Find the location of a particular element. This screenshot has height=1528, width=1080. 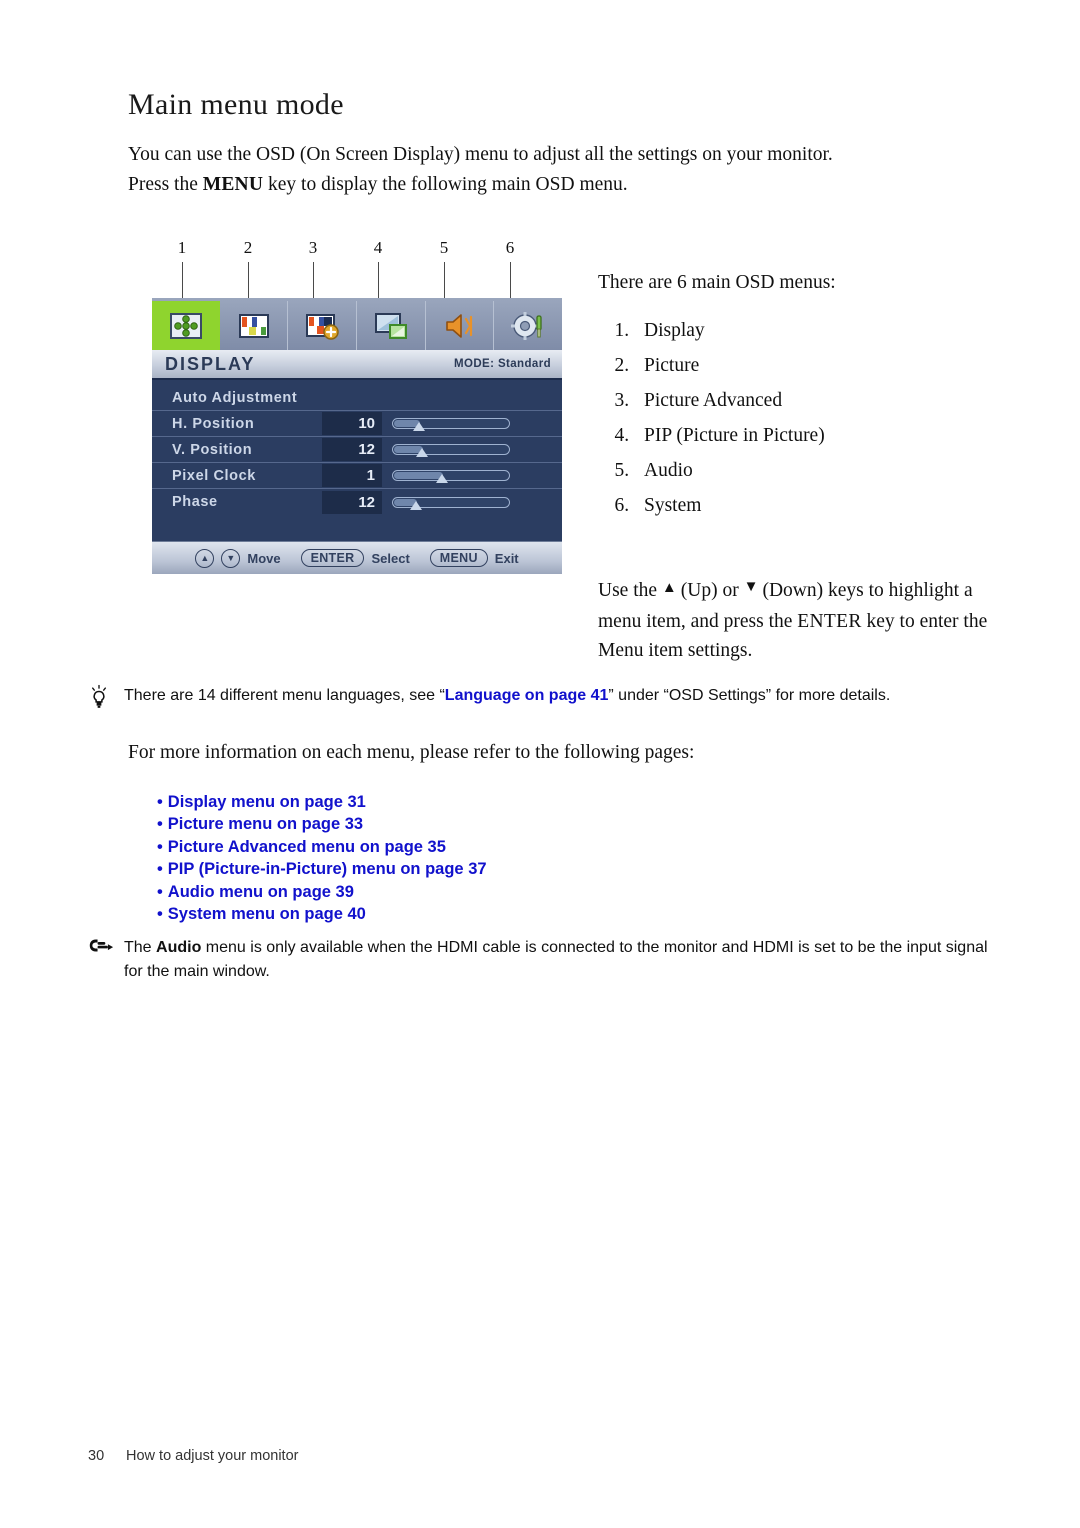

osd-row-auto-adjustment: Auto Adjustment is located at coordinates (357, 398).